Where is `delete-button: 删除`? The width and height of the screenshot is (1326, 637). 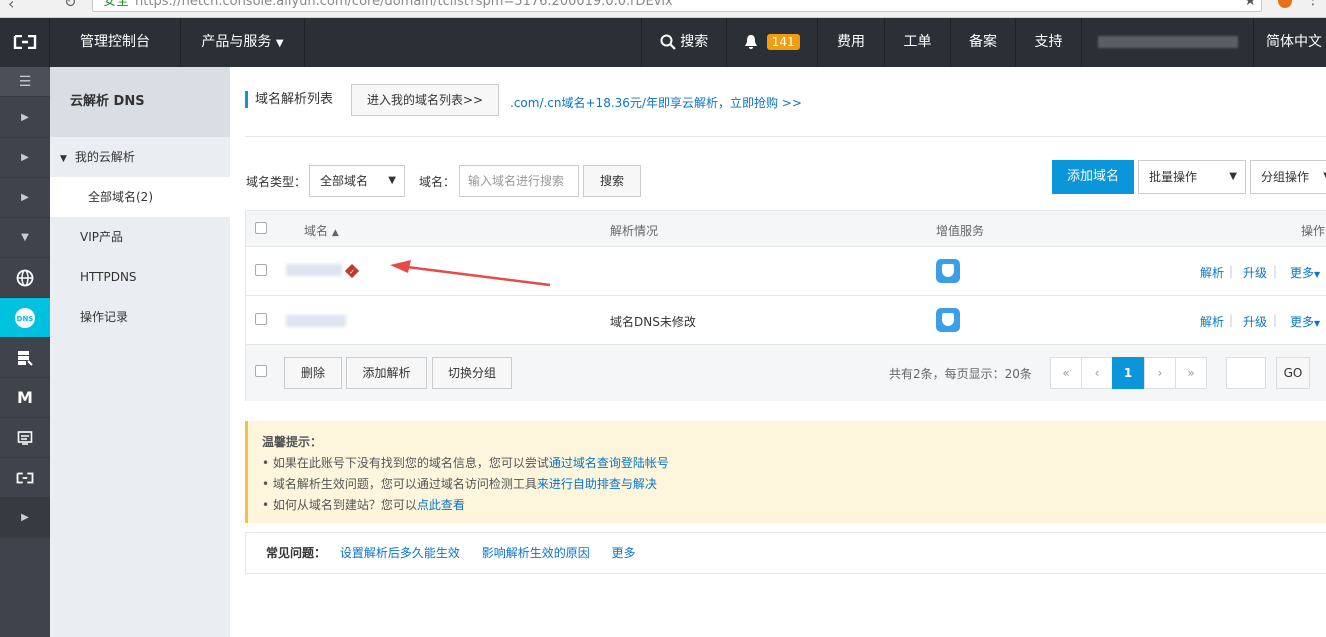 delete-button: 删除 is located at coordinates (313, 373).